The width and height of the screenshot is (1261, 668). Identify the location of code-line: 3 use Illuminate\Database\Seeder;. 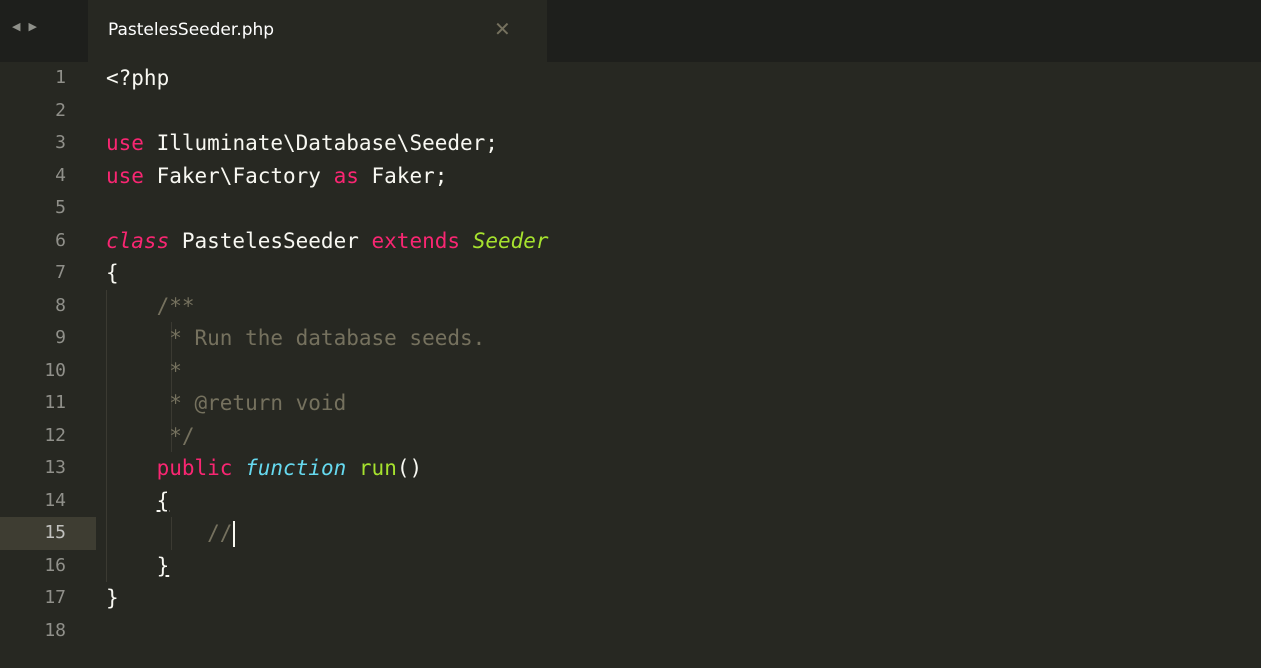
(630, 143).